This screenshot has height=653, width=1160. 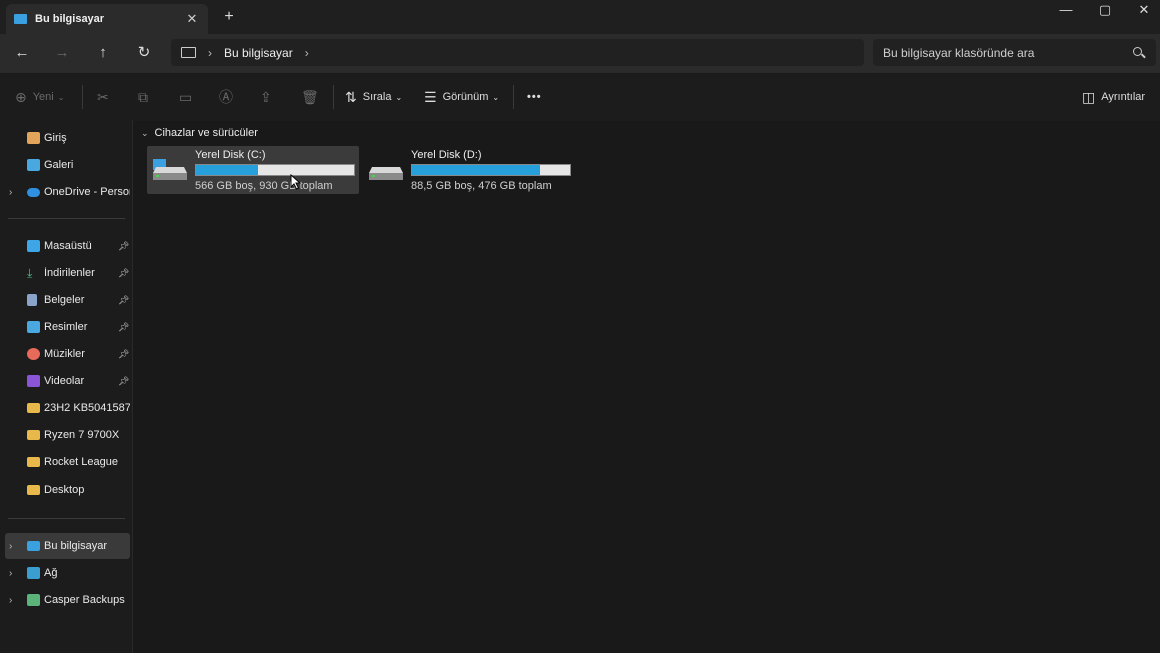 I want to click on sidebar-item-music: Müzikler 📌︎, so click(x=65, y=354).